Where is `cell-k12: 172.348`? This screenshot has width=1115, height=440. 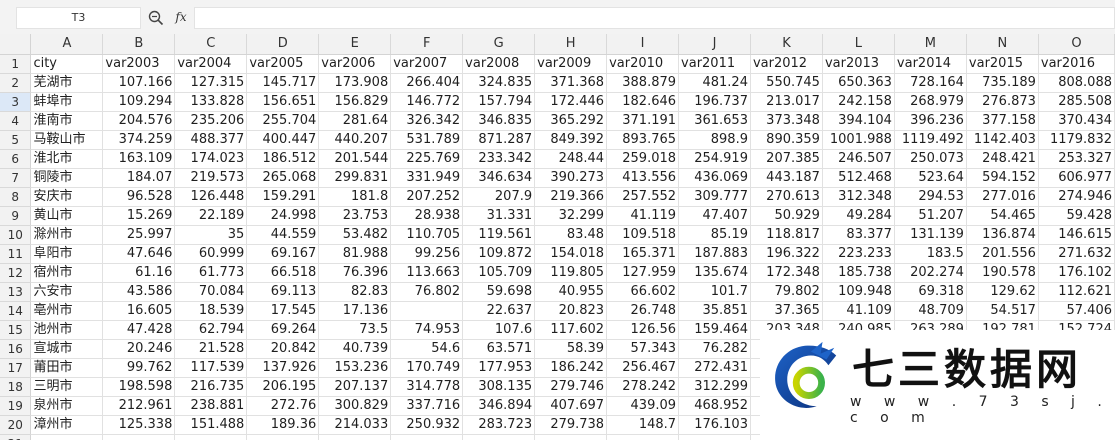 cell-k12: 172.348 is located at coordinates (786, 273).